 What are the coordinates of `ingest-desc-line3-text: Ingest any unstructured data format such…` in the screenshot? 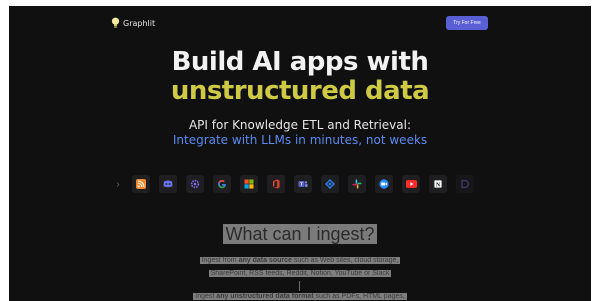 It's located at (300, 296).